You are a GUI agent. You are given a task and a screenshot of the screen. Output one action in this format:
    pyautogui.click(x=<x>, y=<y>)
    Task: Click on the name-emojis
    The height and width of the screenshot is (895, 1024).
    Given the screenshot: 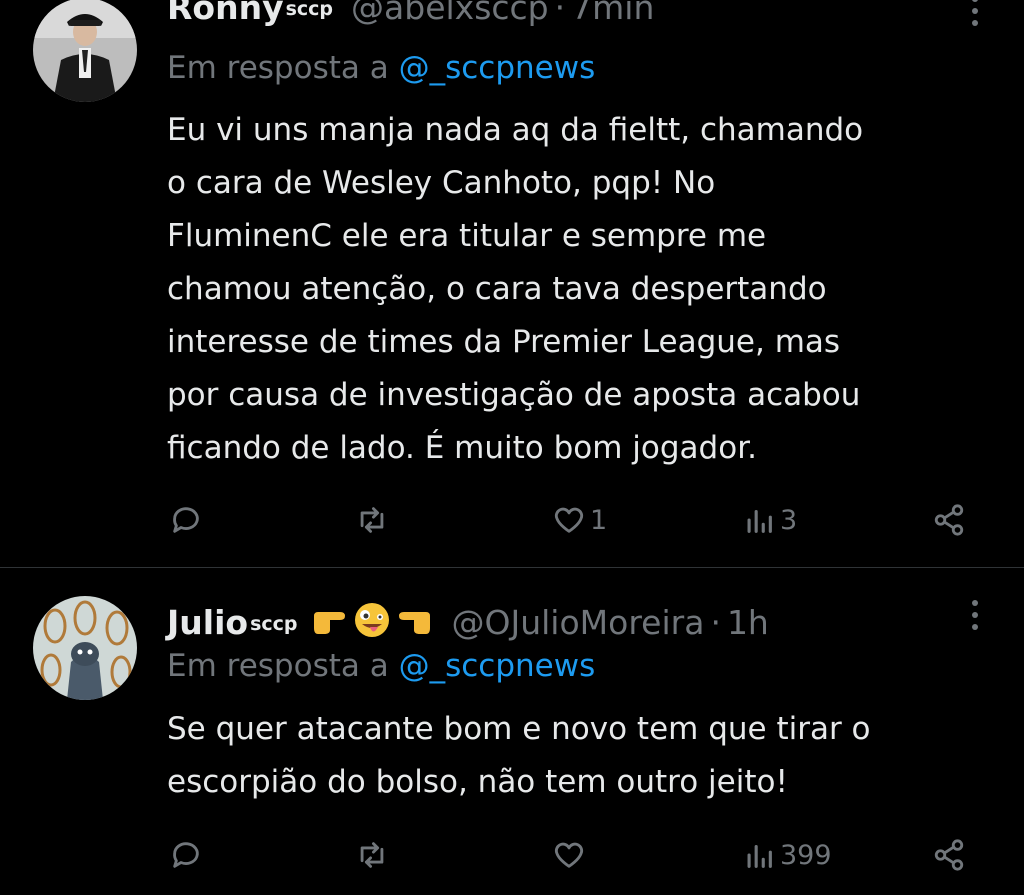 What is the action you would take?
    pyautogui.click(x=372, y=620)
    